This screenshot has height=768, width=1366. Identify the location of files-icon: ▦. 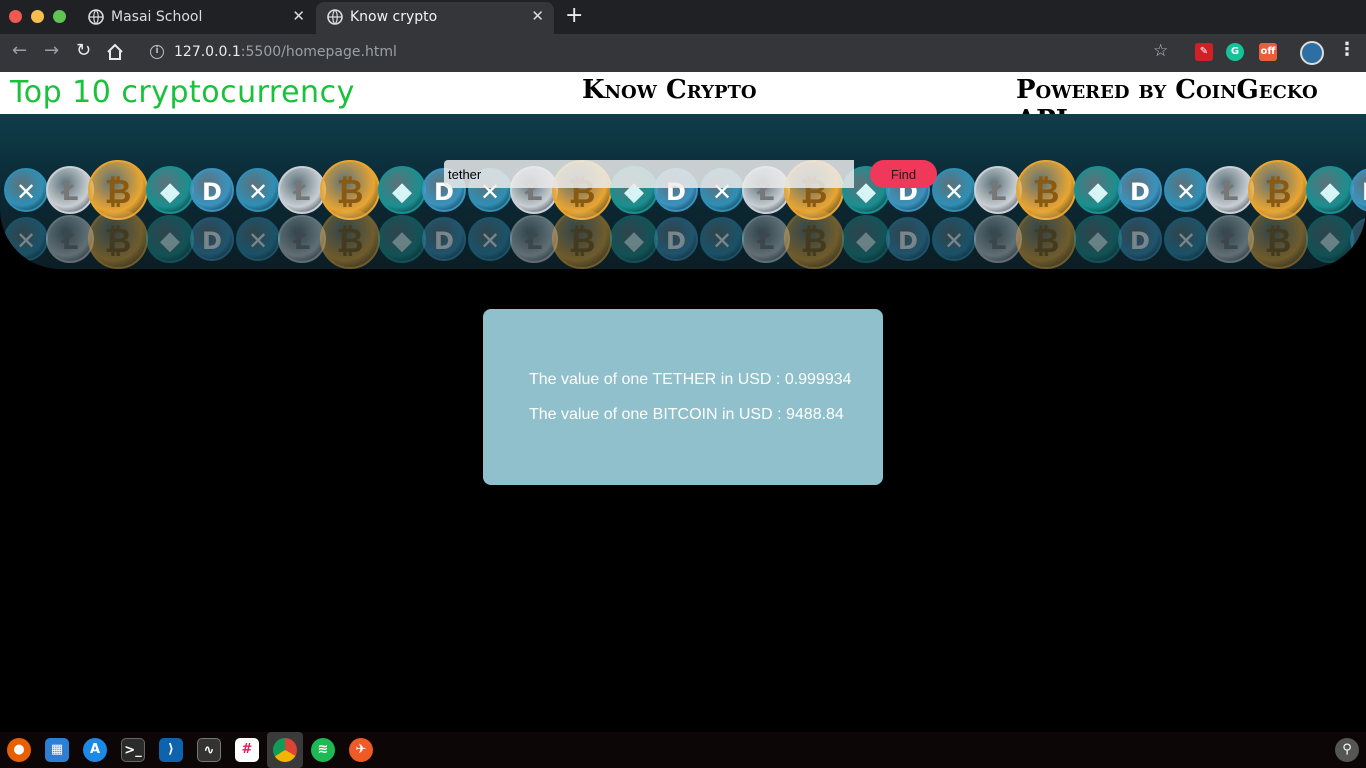
(57, 750).